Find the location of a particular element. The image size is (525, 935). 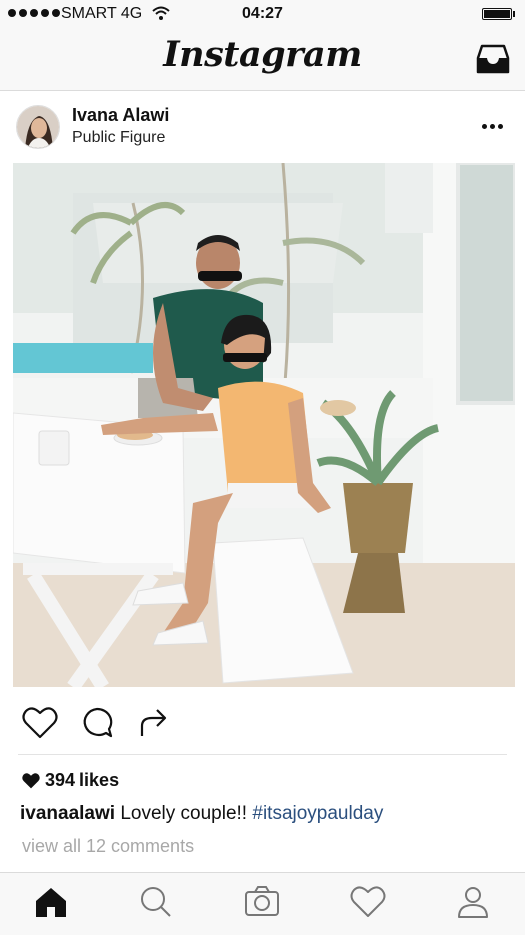

heart-outline-icon is located at coordinates (40, 723).